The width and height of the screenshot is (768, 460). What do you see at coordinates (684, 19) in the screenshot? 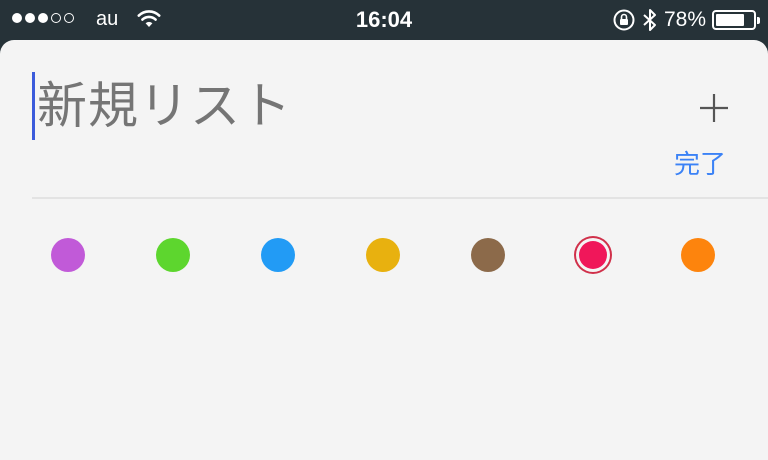
I see `battery-percentage: 78%` at bounding box center [684, 19].